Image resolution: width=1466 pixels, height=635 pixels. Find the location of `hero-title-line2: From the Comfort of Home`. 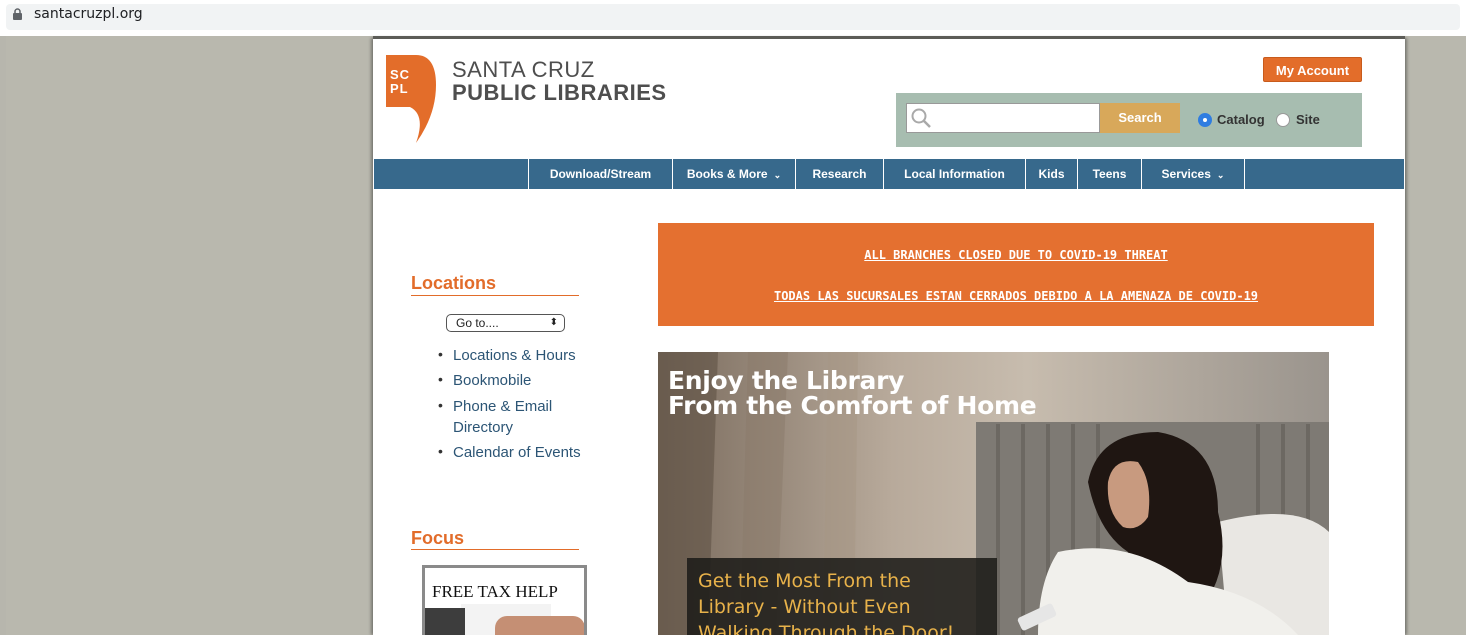

hero-title-line2: From the Comfort of Home is located at coordinates (852, 405).